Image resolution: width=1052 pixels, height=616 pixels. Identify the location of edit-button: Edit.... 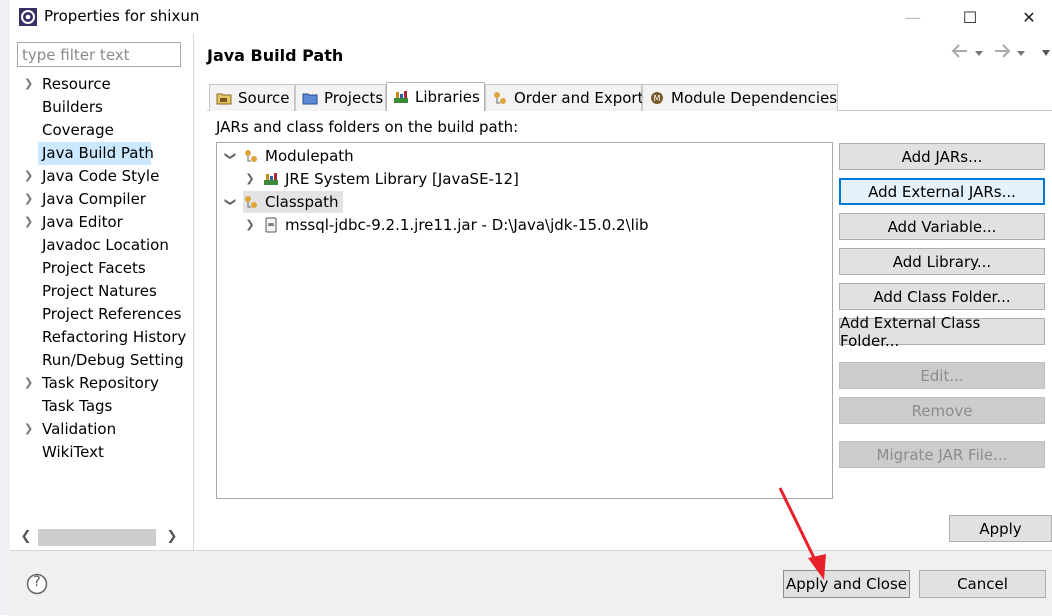
(942, 375).